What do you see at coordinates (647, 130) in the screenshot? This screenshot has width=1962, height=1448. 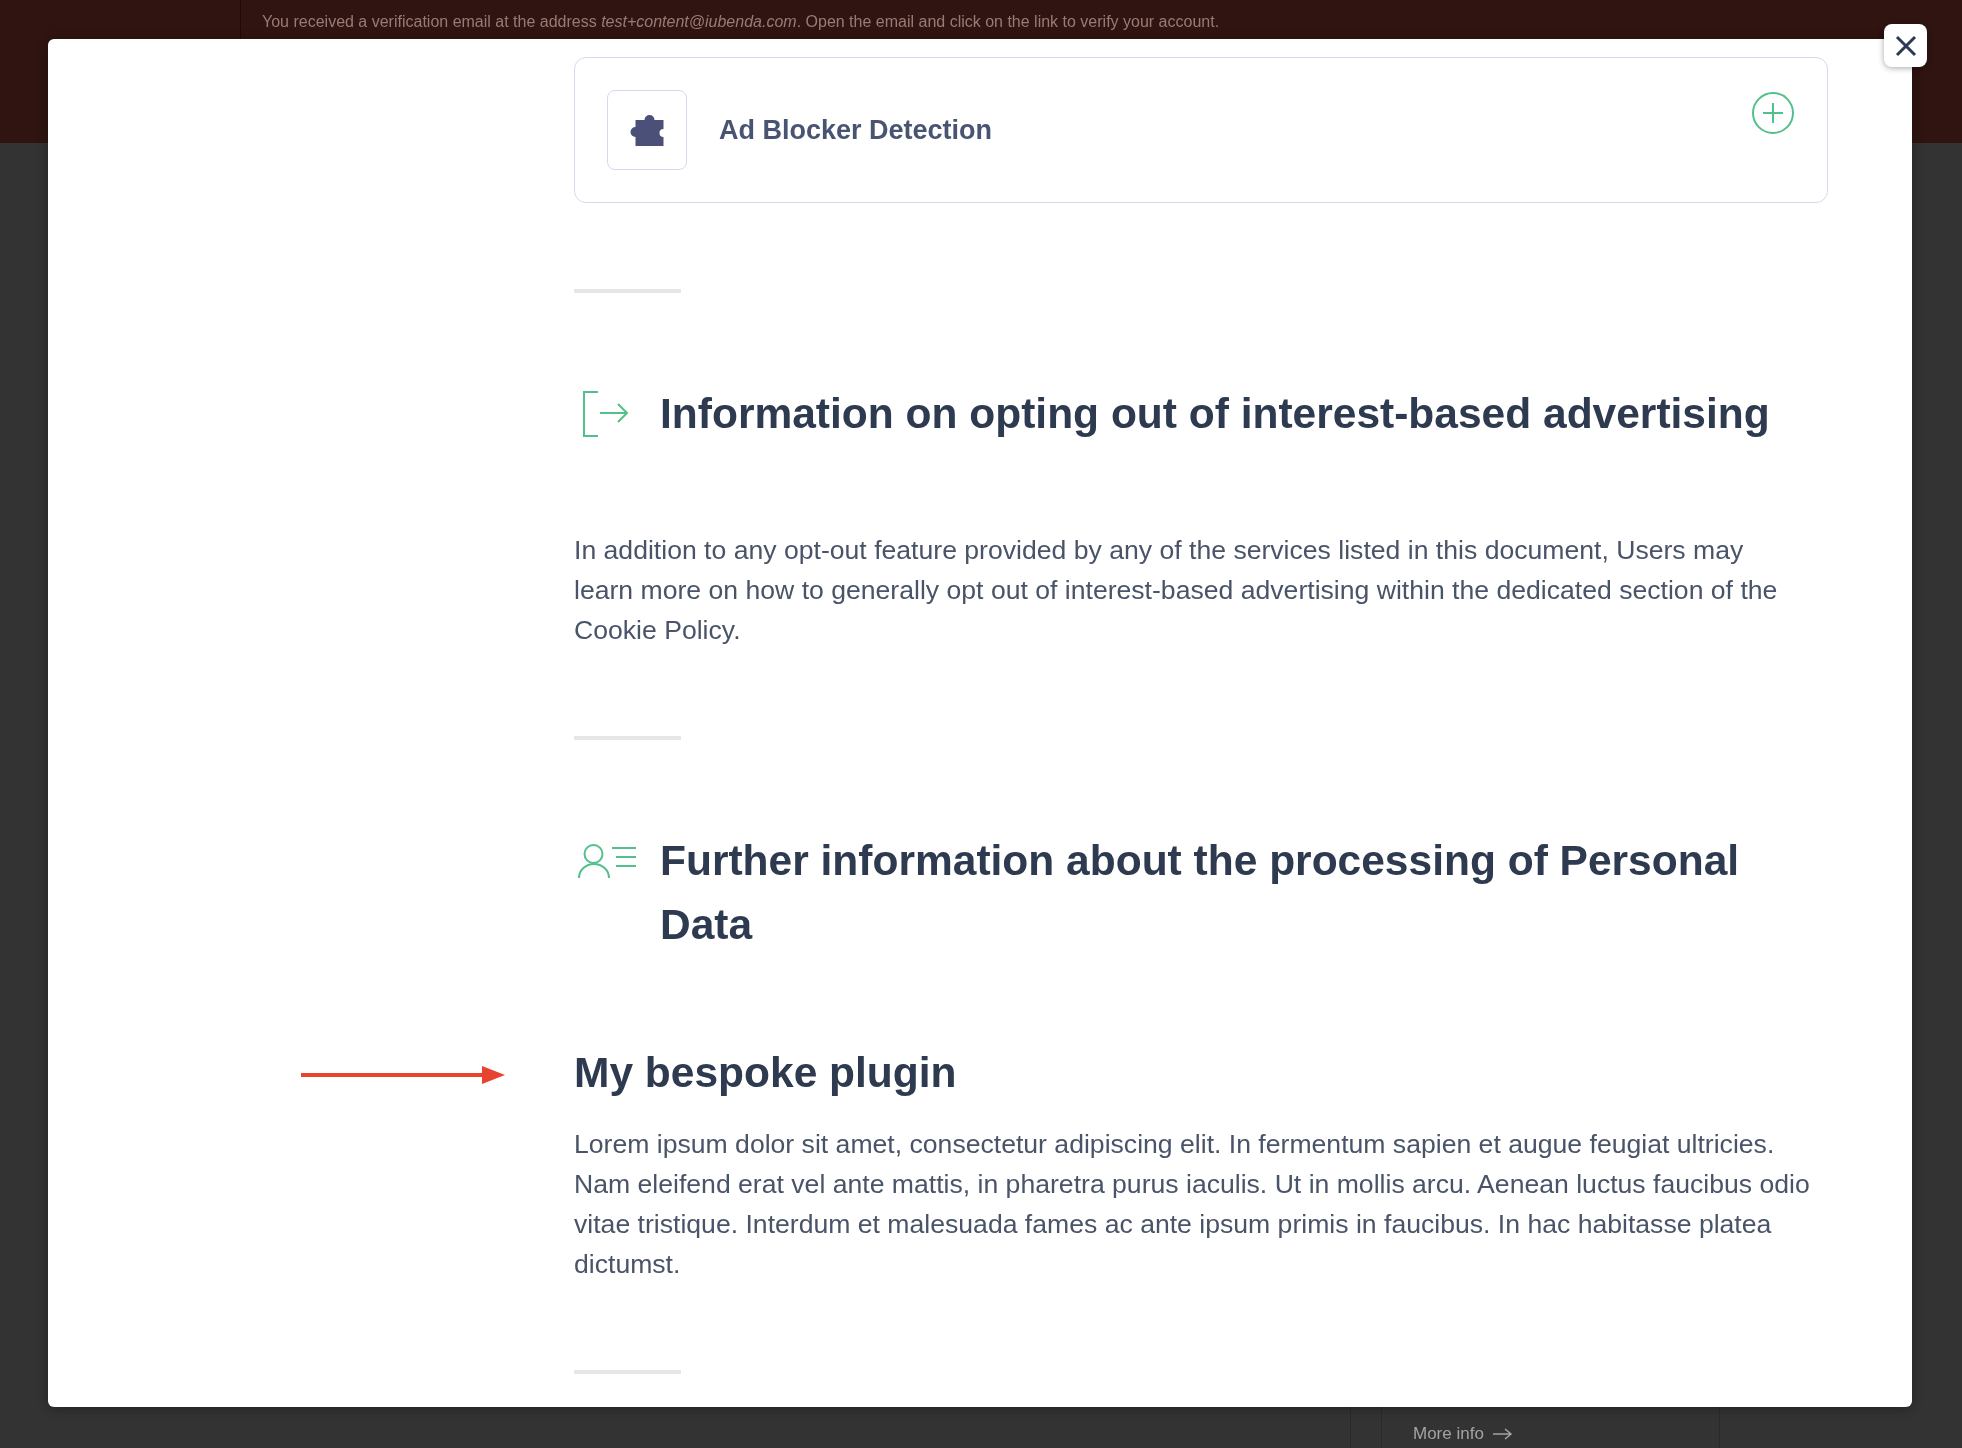 I see `puzzle-icon` at bounding box center [647, 130].